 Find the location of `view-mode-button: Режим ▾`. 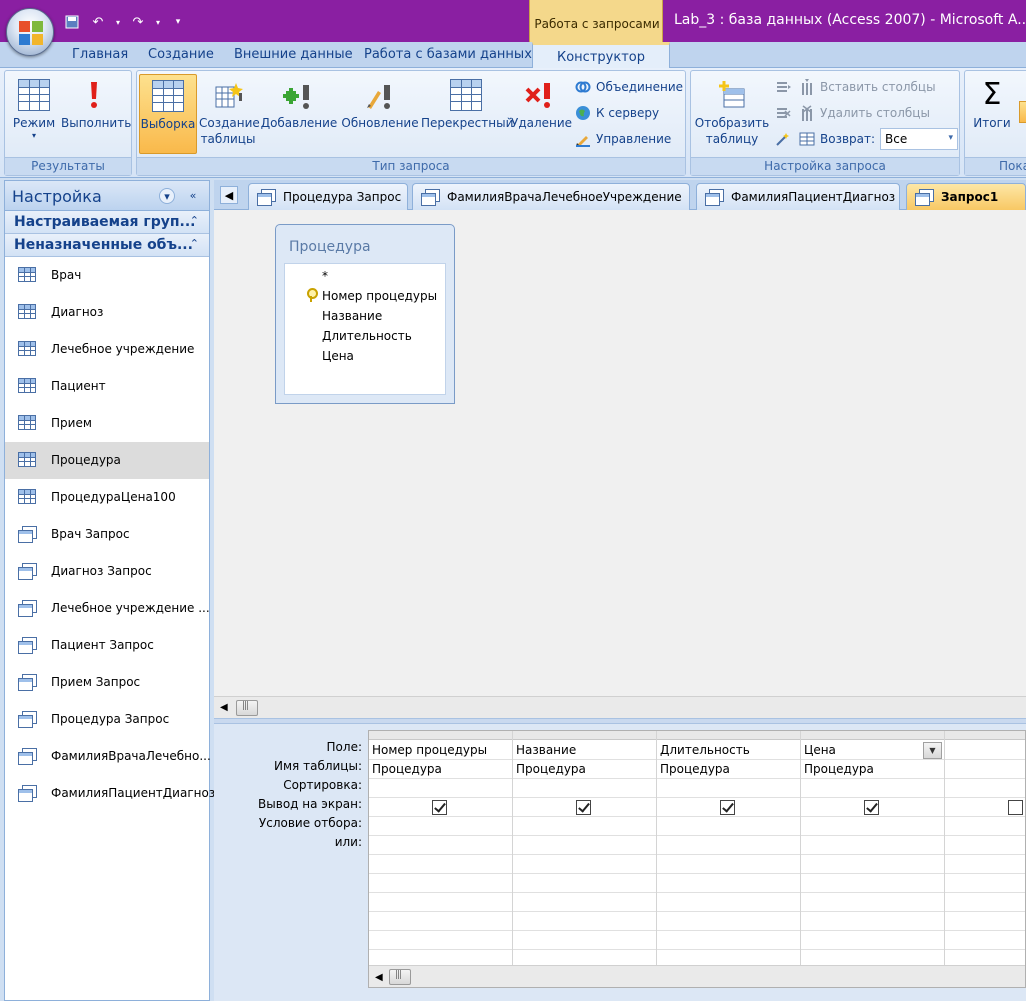

view-mode-button: Режим ▾ is located at coordinates (34, 114).